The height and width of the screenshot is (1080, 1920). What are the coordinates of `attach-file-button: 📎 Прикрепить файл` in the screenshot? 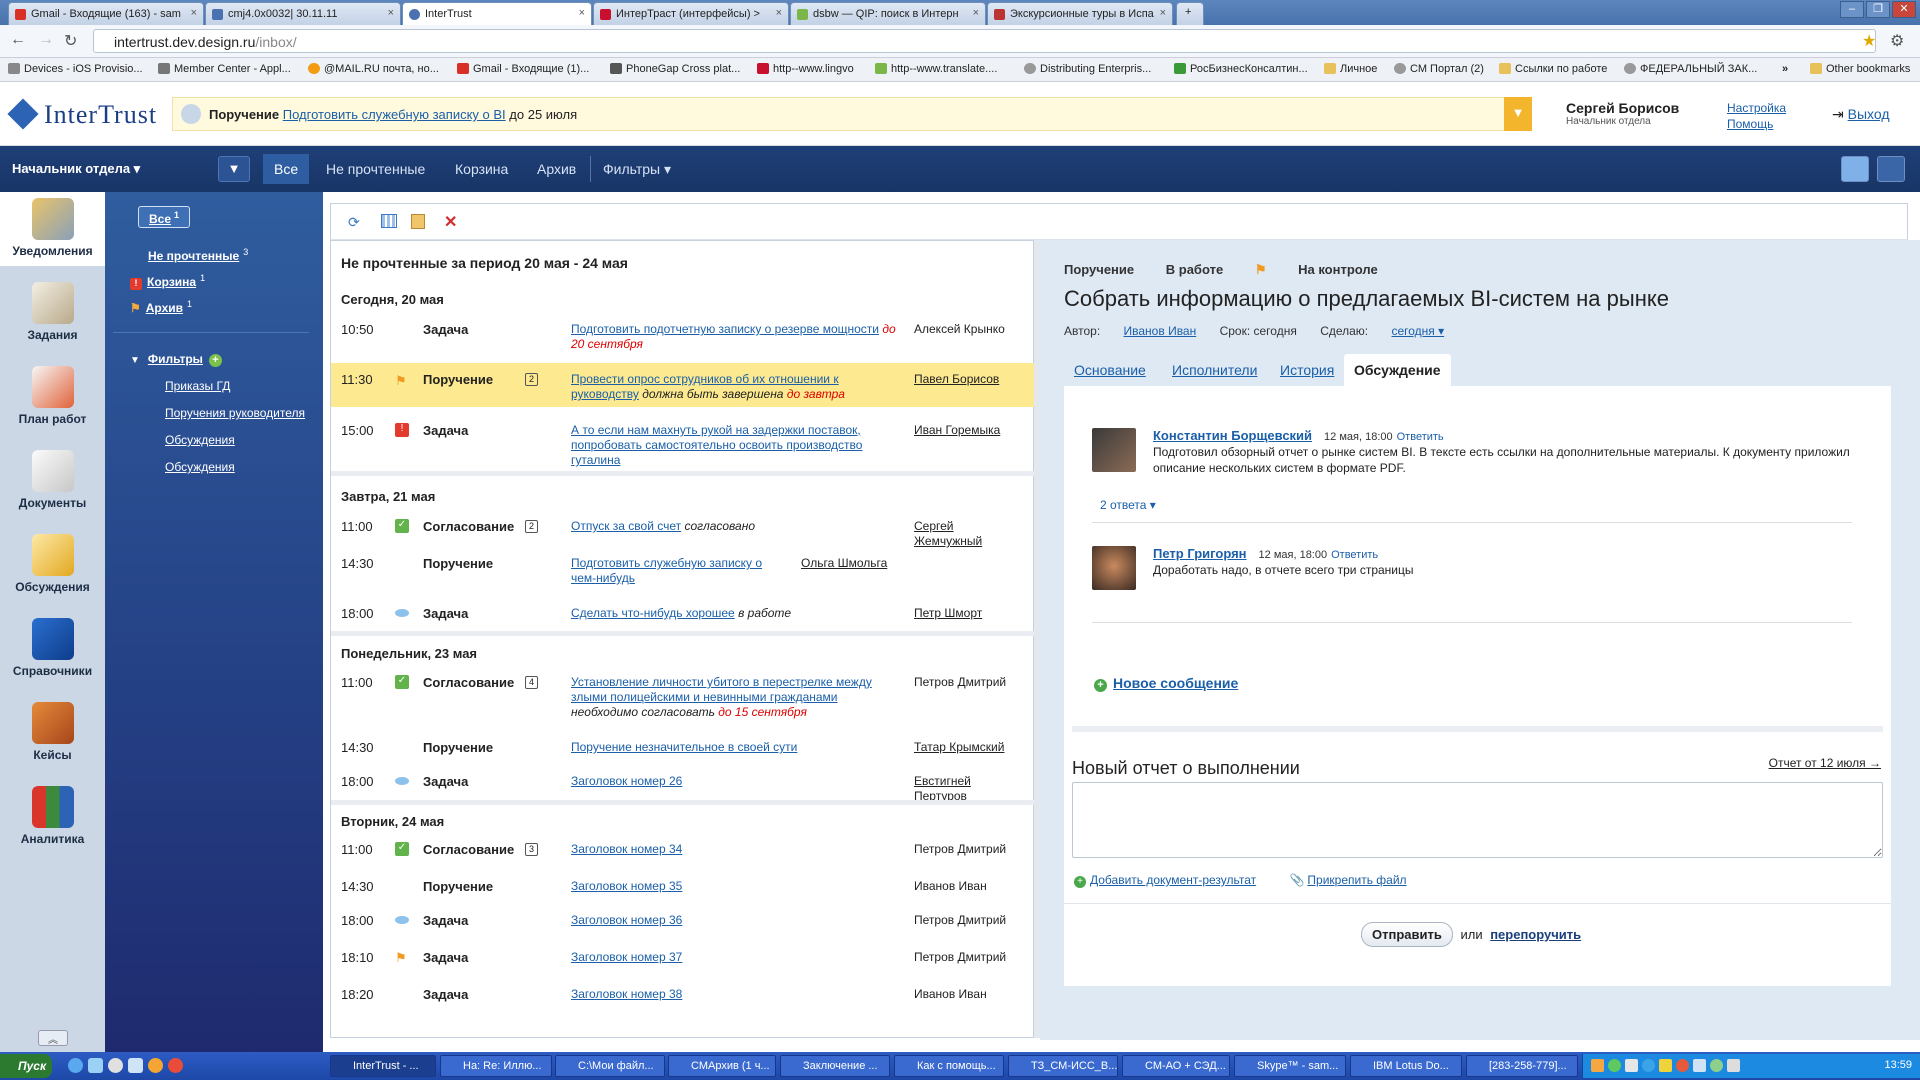 It's located at (1347, 880).